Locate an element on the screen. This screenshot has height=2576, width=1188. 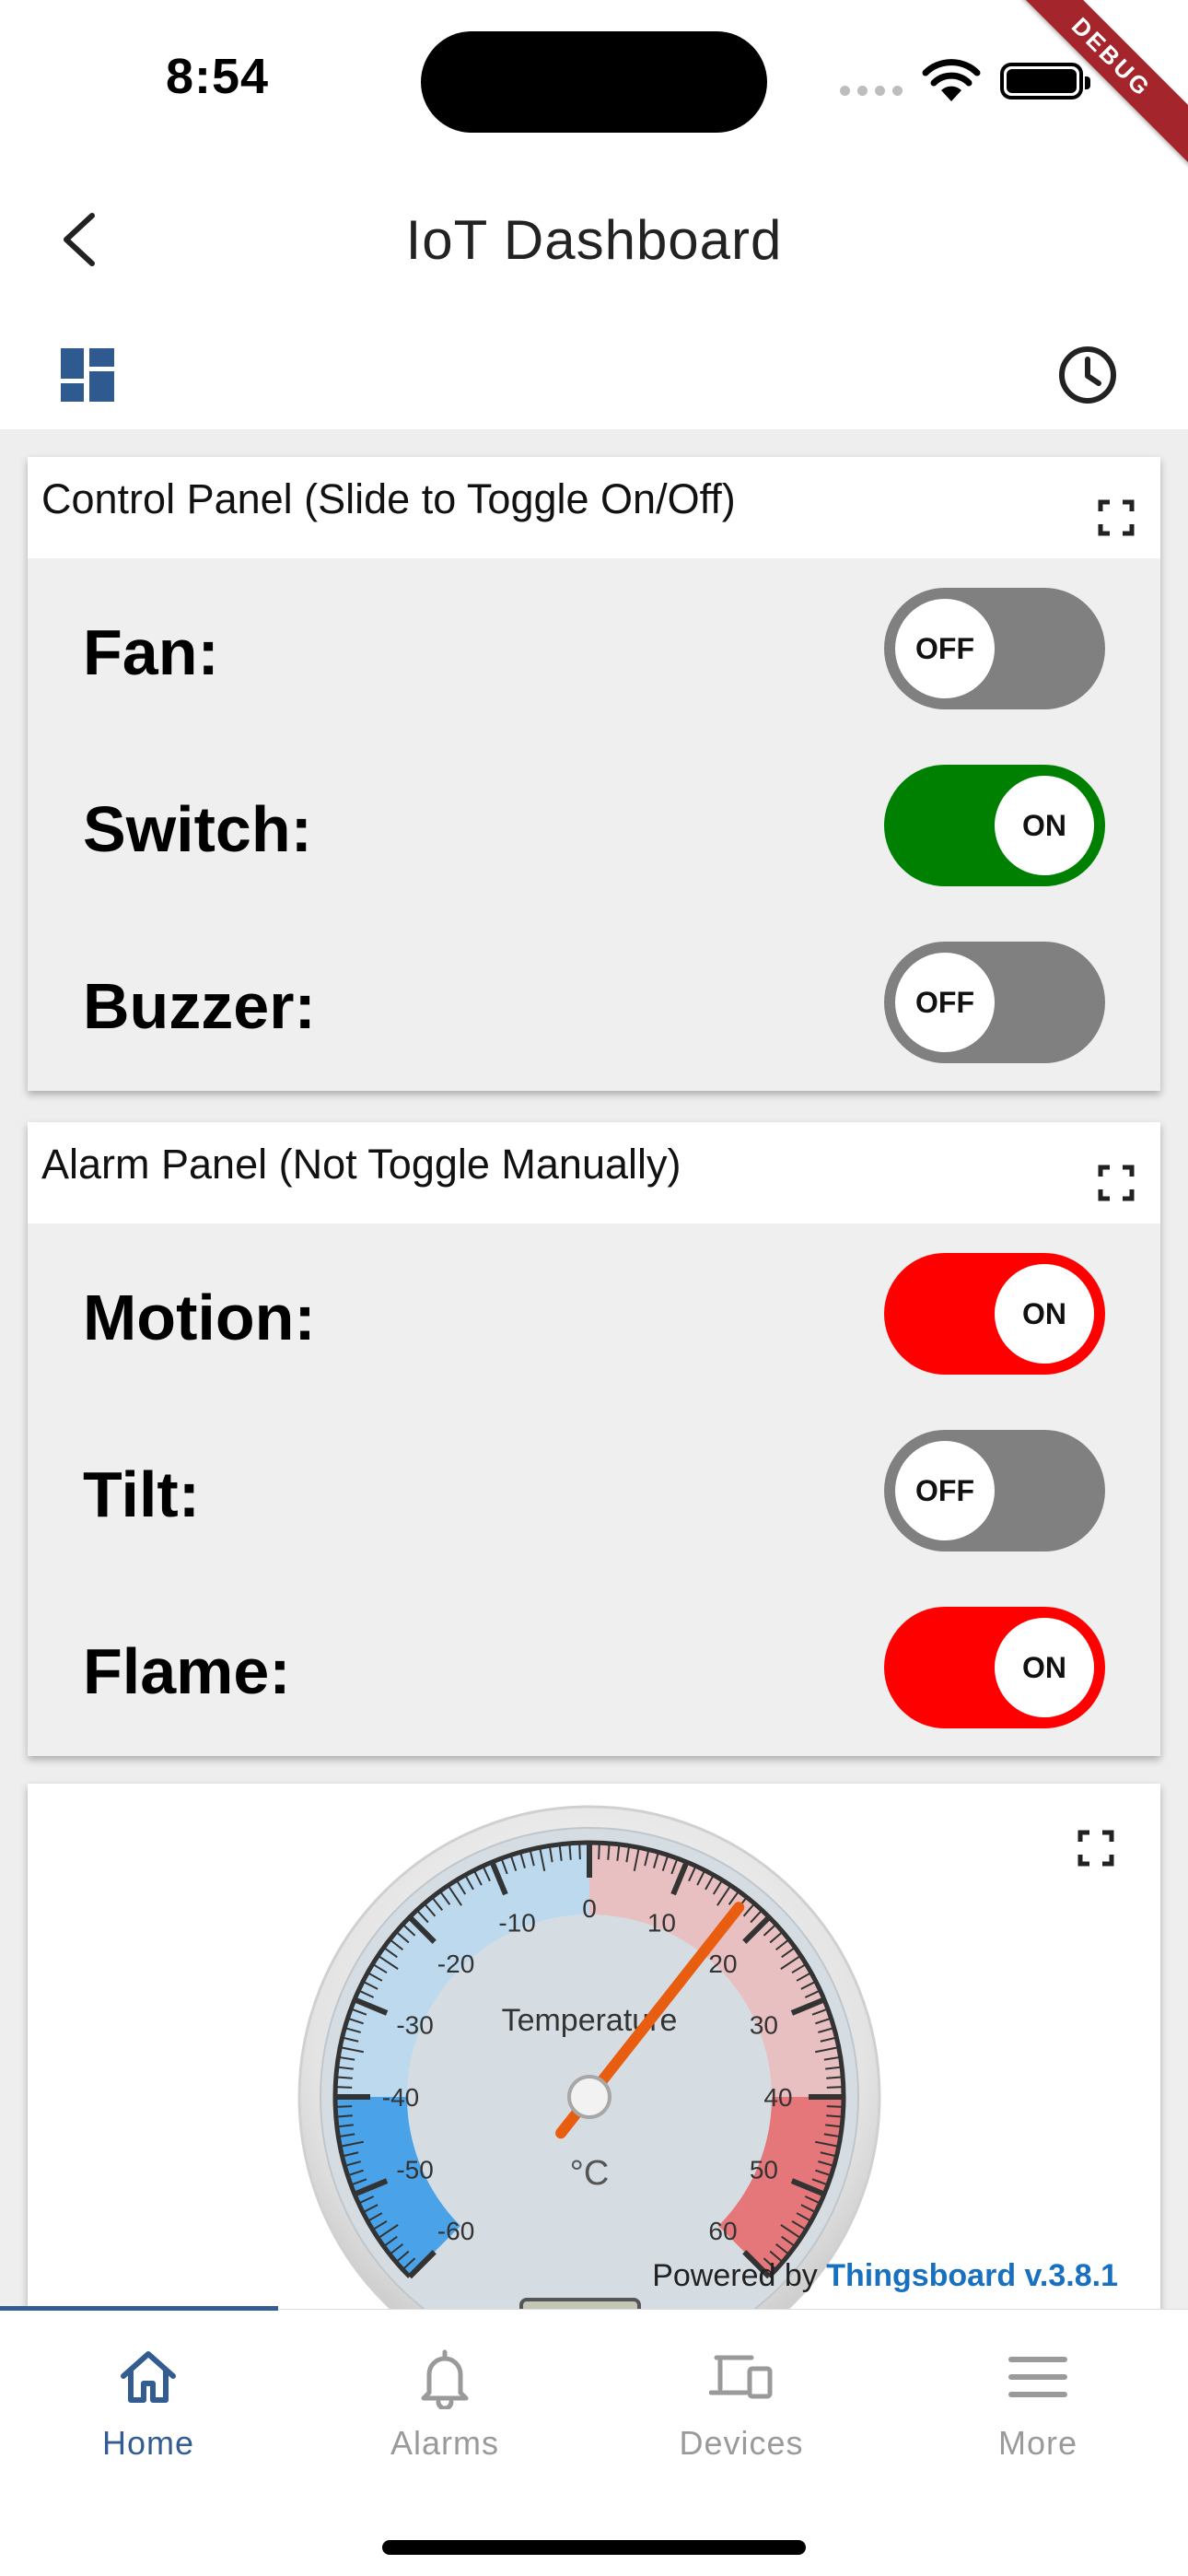
gauge-tick-label: -10 is located at coordinates (516, 1923).